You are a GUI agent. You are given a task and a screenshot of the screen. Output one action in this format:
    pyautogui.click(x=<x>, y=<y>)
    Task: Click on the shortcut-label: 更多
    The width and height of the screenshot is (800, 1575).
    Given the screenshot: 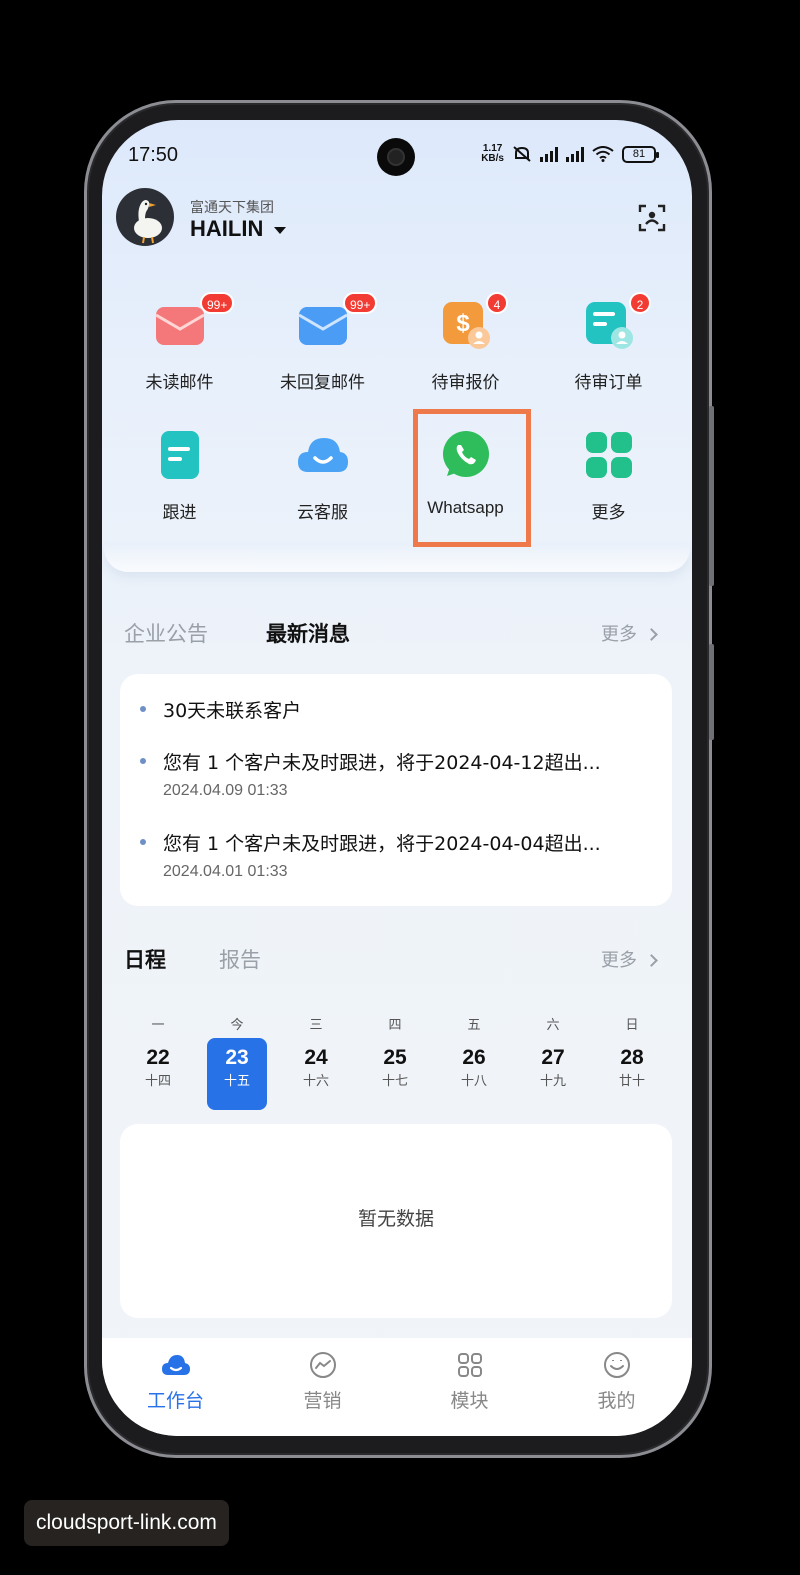 What is the action you would take?
    pyautogui.click(x=608, y=513)
    